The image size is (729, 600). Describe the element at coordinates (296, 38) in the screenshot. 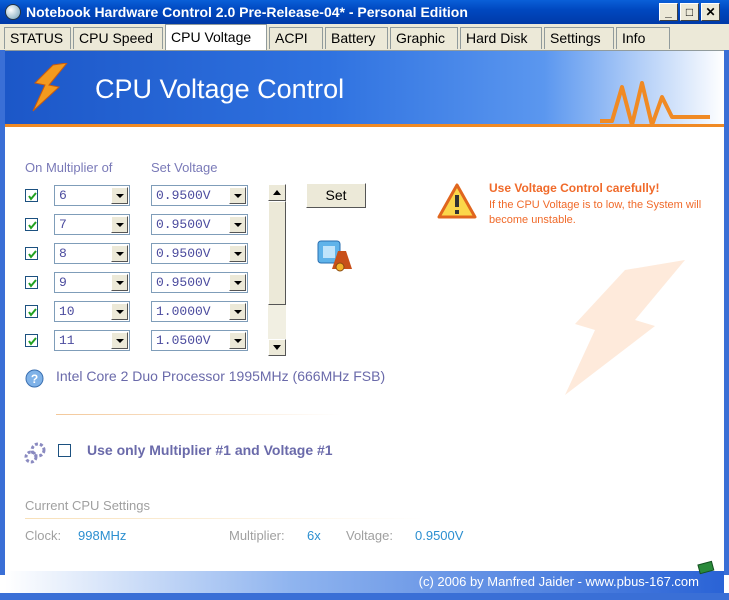

I see `tab-acpi: ACPI` at that location.